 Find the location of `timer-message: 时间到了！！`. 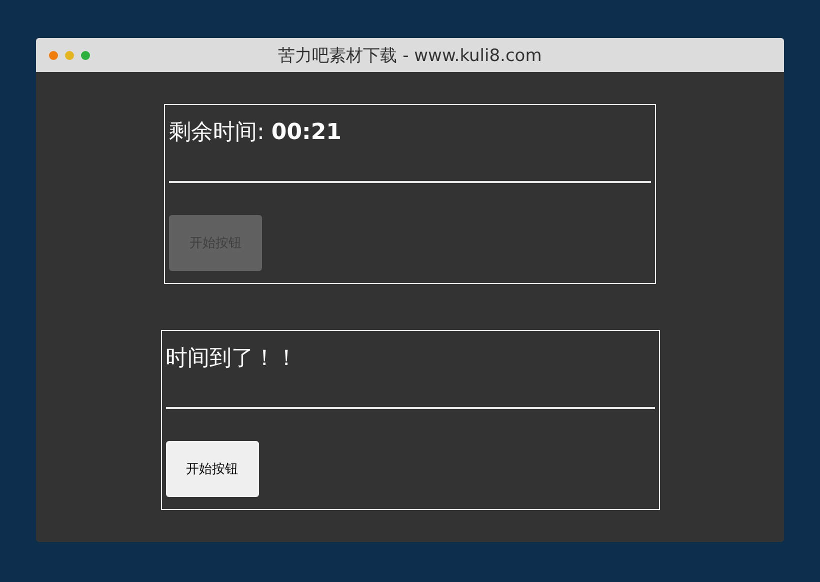

timer-message: 时间到了！！ is located at coordinates (232, 359).